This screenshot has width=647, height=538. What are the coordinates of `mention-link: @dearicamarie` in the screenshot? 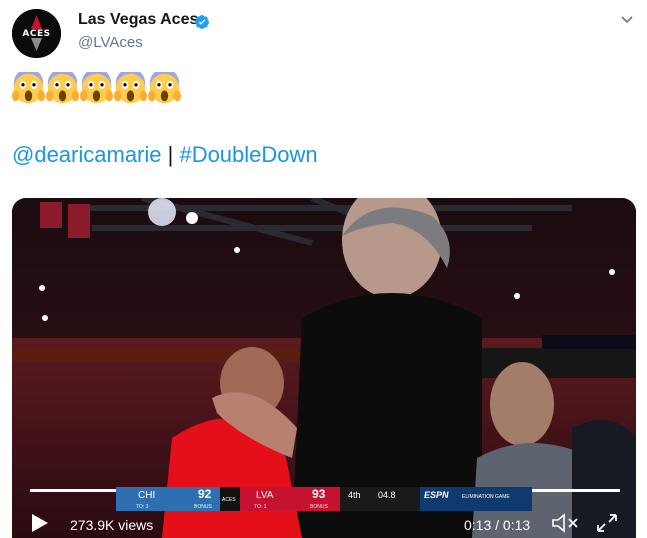 It's located at (87, 154).